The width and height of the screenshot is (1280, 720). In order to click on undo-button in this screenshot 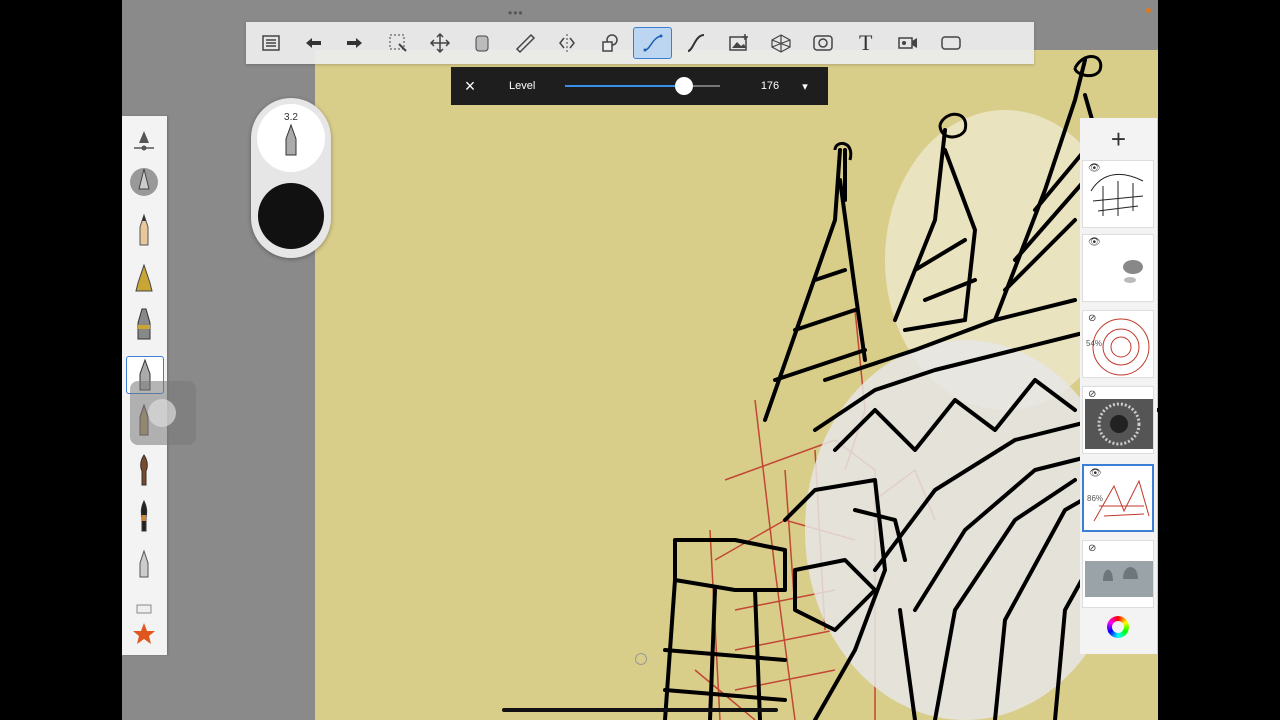, I will do `click(312, 43)`.